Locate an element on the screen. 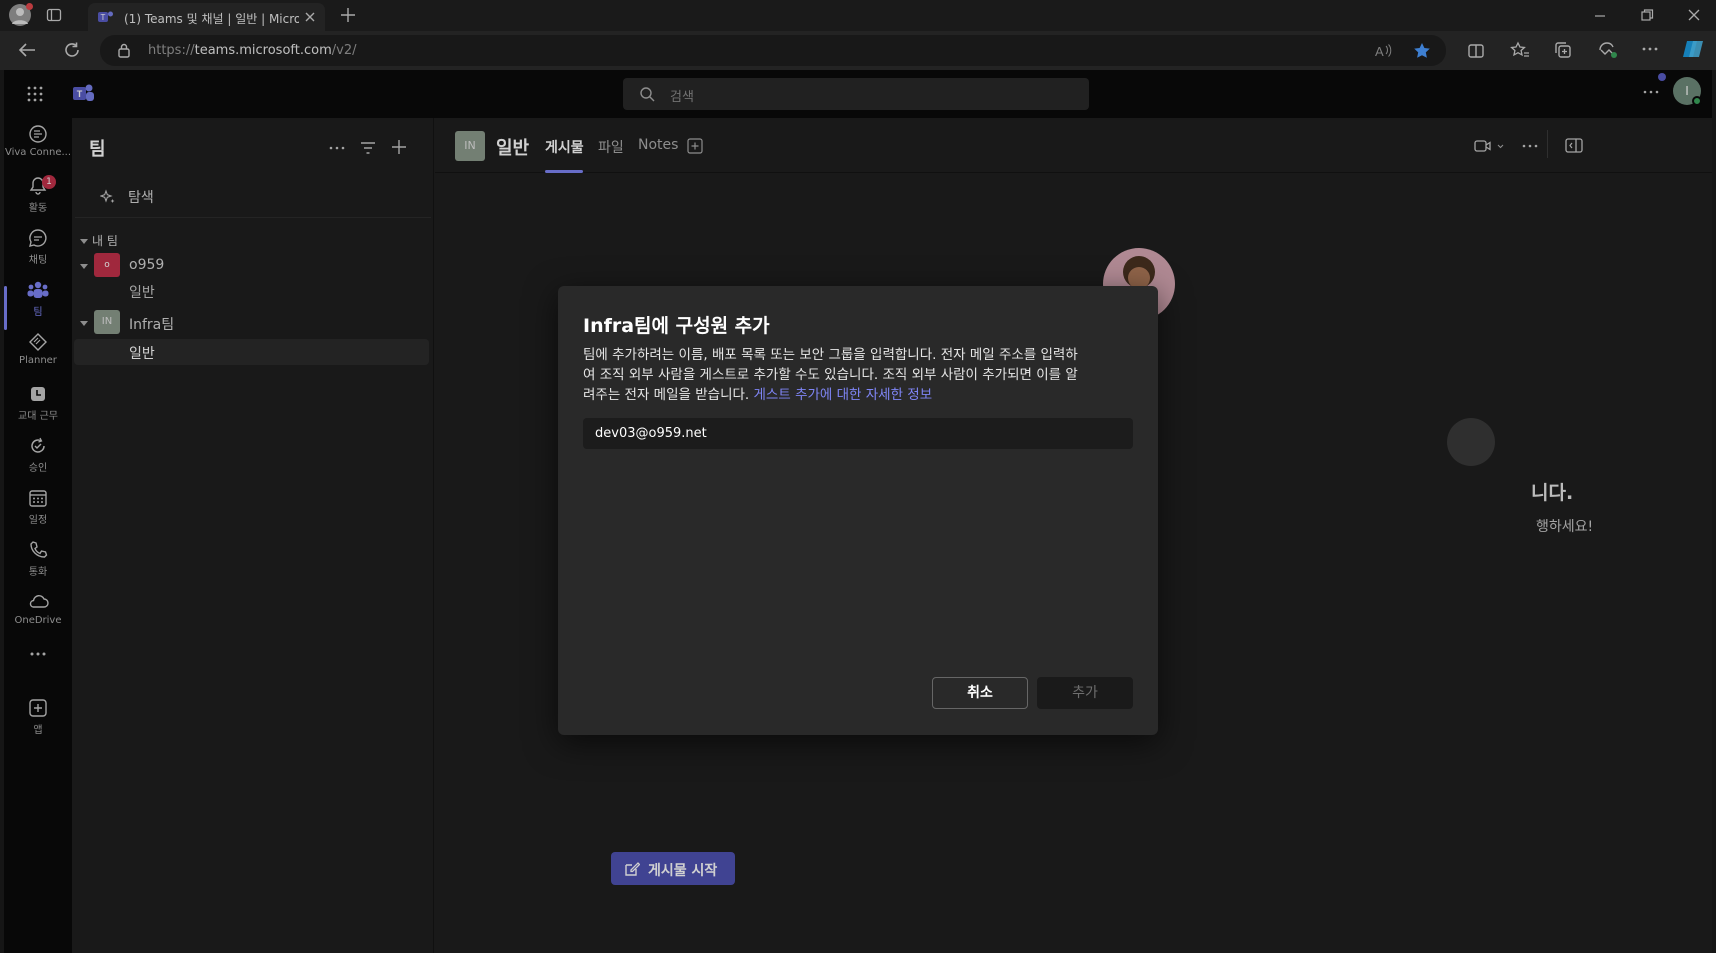 The height and width of the screenshot is (953, 1716). rail-more-apps is located at coordinates (38, 659).